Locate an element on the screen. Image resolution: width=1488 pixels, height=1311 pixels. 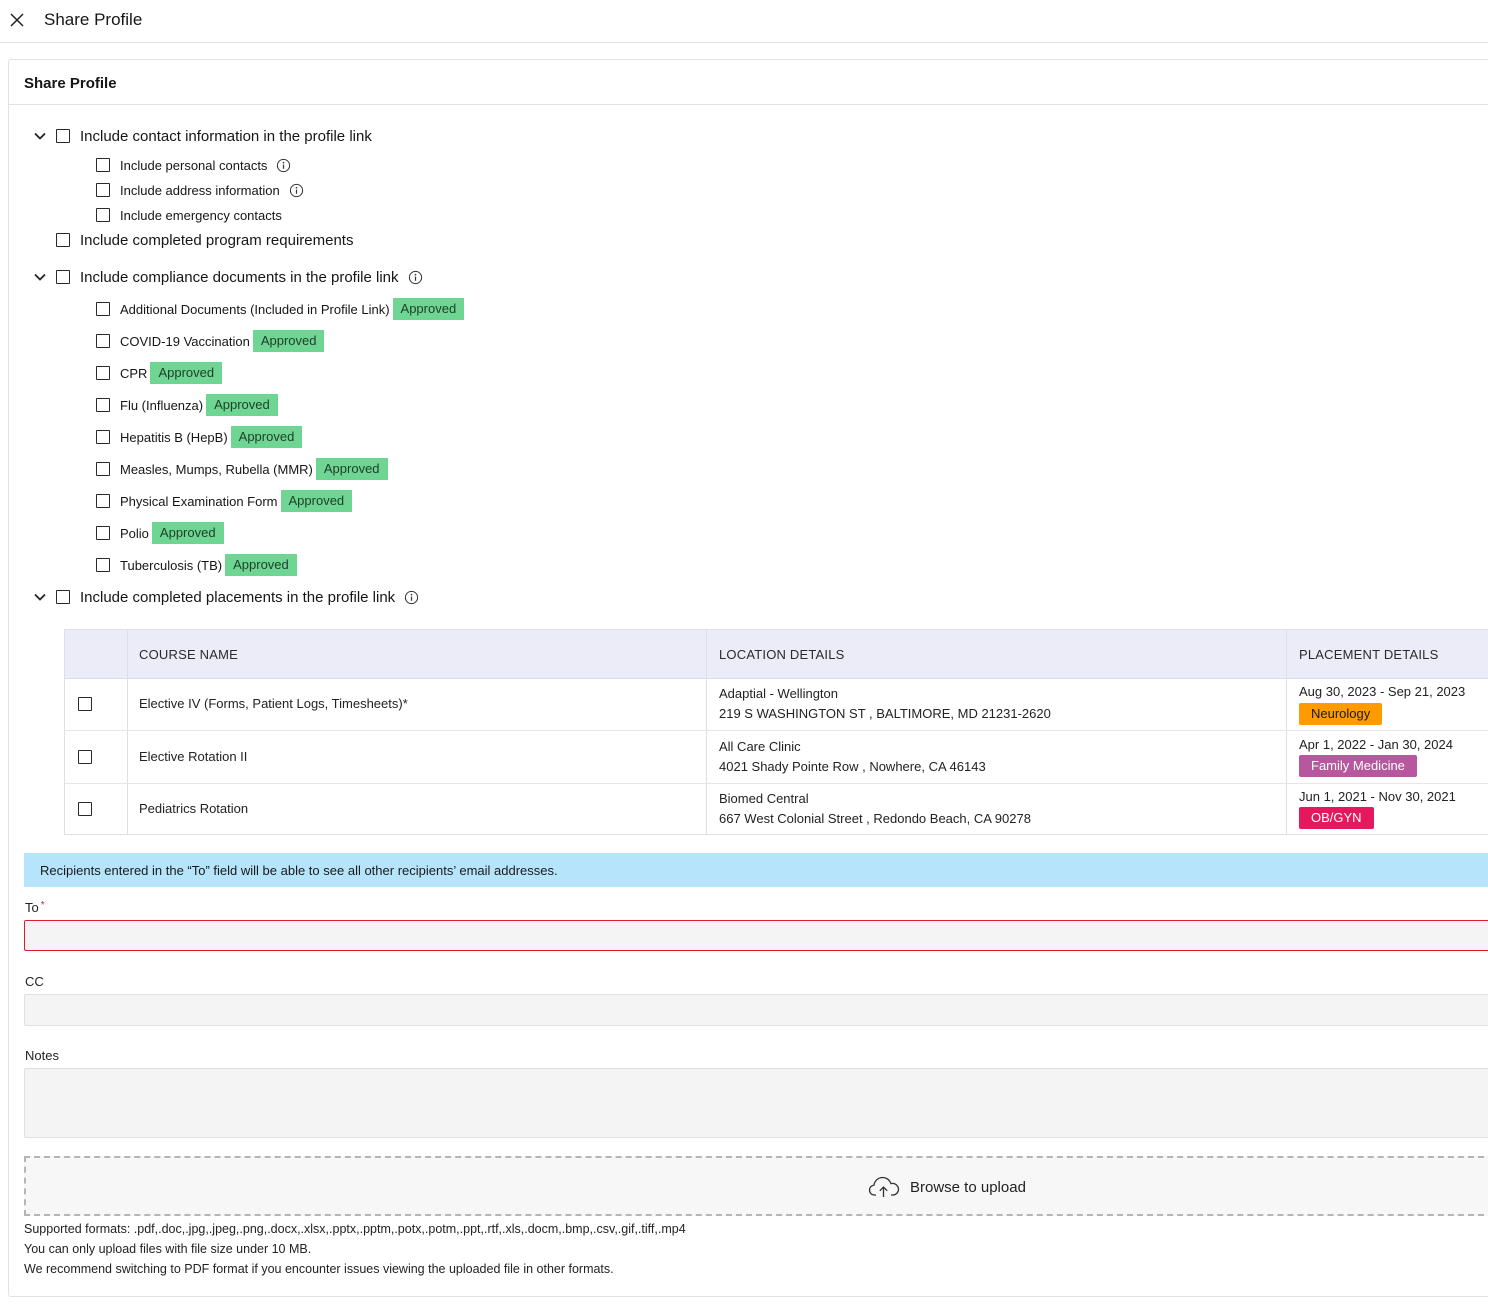
upload-label: Browse to upload is located at coordinates (968, 1187).